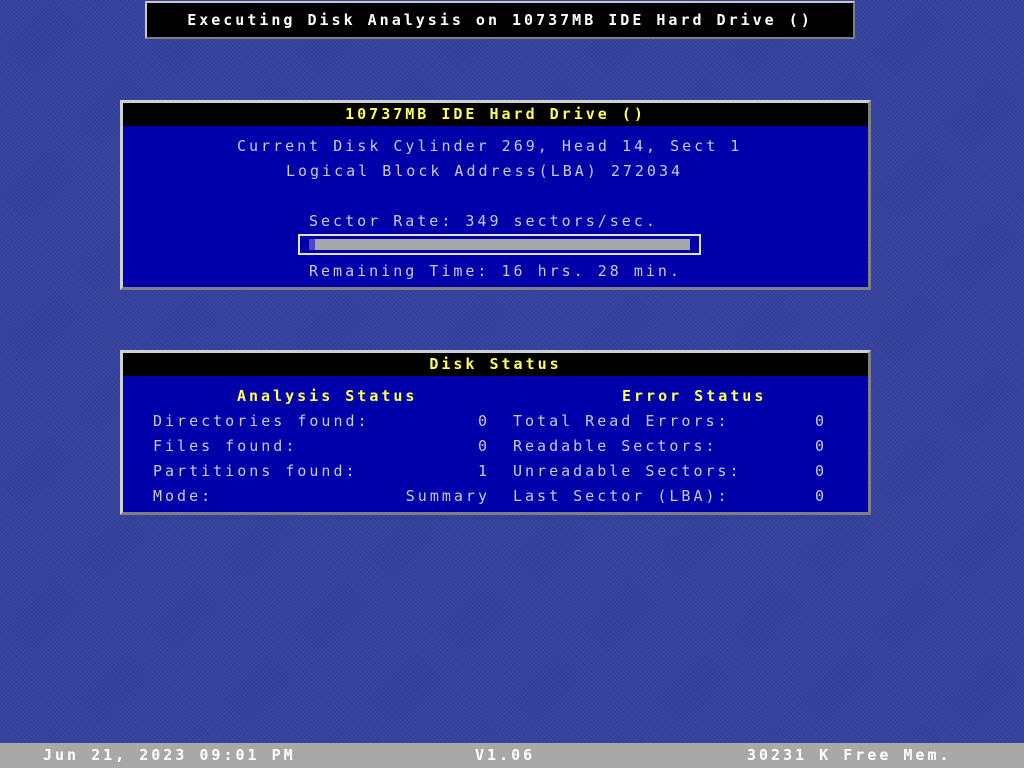 The width and height of the screenshot is (1024, 768). I want to click on error-row-label: Unreadable Sectors:, so click(627, 471).